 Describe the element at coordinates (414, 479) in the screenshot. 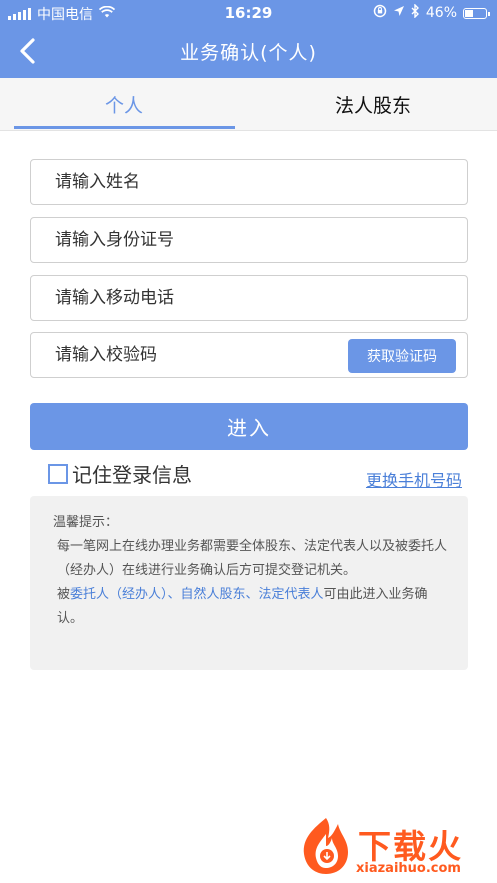

I see `change-phone-link: 更换手机号码` at that location.